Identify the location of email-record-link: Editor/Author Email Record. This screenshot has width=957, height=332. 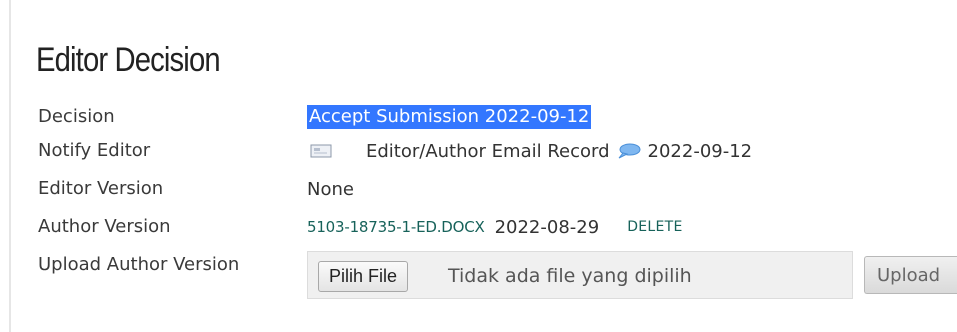
(488, 151).